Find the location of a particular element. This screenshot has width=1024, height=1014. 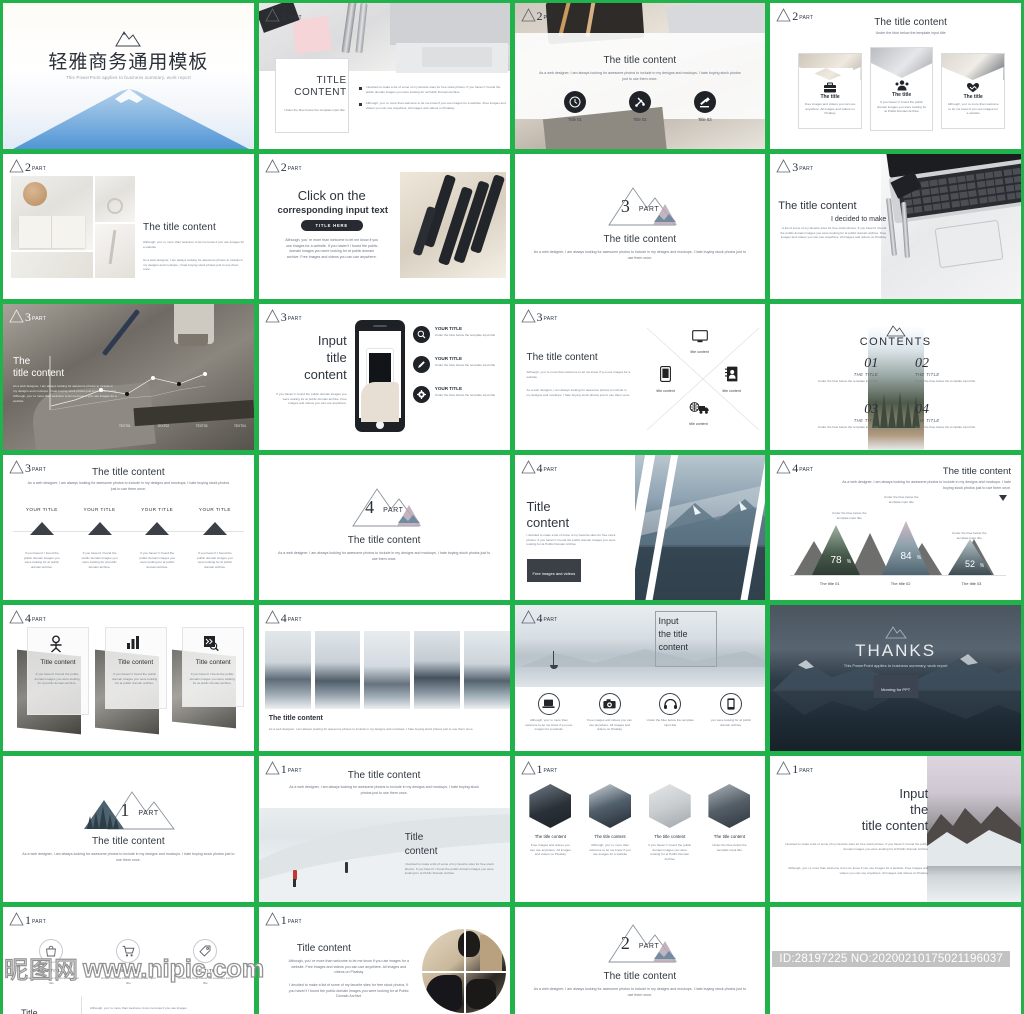

slide-18-title: The title content is located at coordinates (295, 718).